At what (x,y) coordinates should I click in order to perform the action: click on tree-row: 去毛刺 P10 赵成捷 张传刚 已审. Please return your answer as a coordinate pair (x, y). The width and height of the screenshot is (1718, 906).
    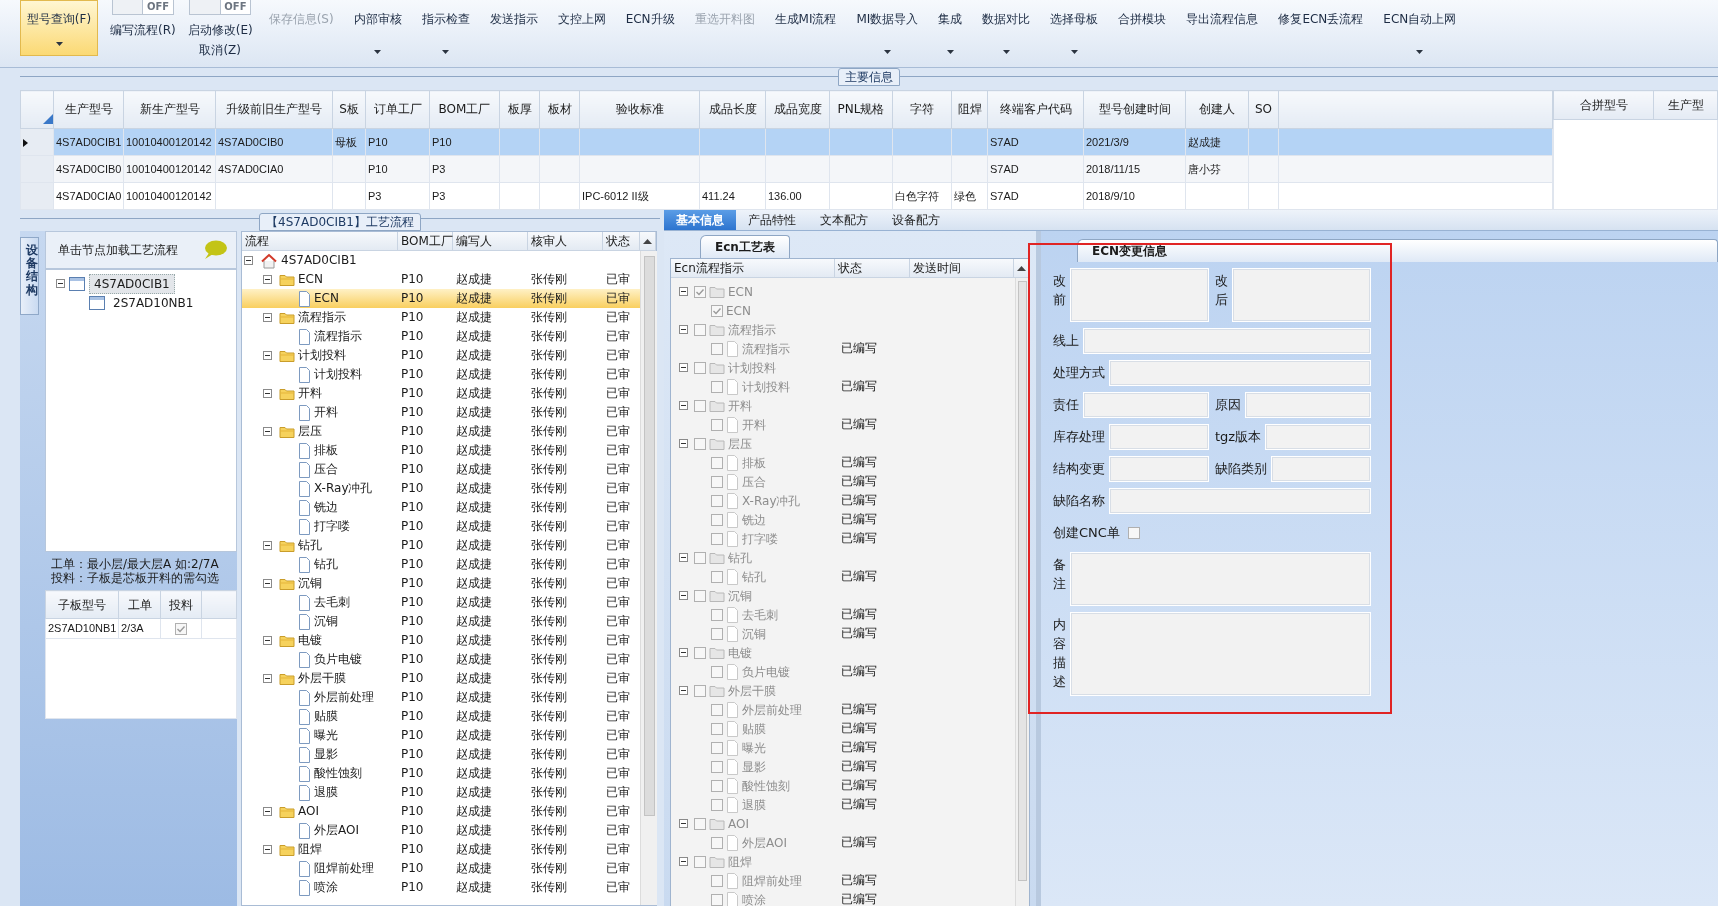
    Looking at the image, I should click on (441, 602).